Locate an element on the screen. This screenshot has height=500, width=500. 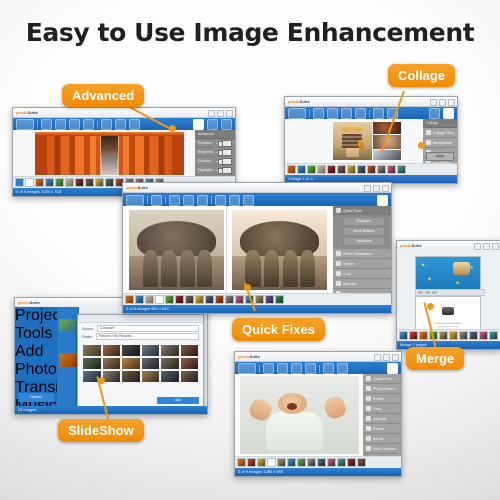
callout-collage: Collage is located at coordinates (421, 75).